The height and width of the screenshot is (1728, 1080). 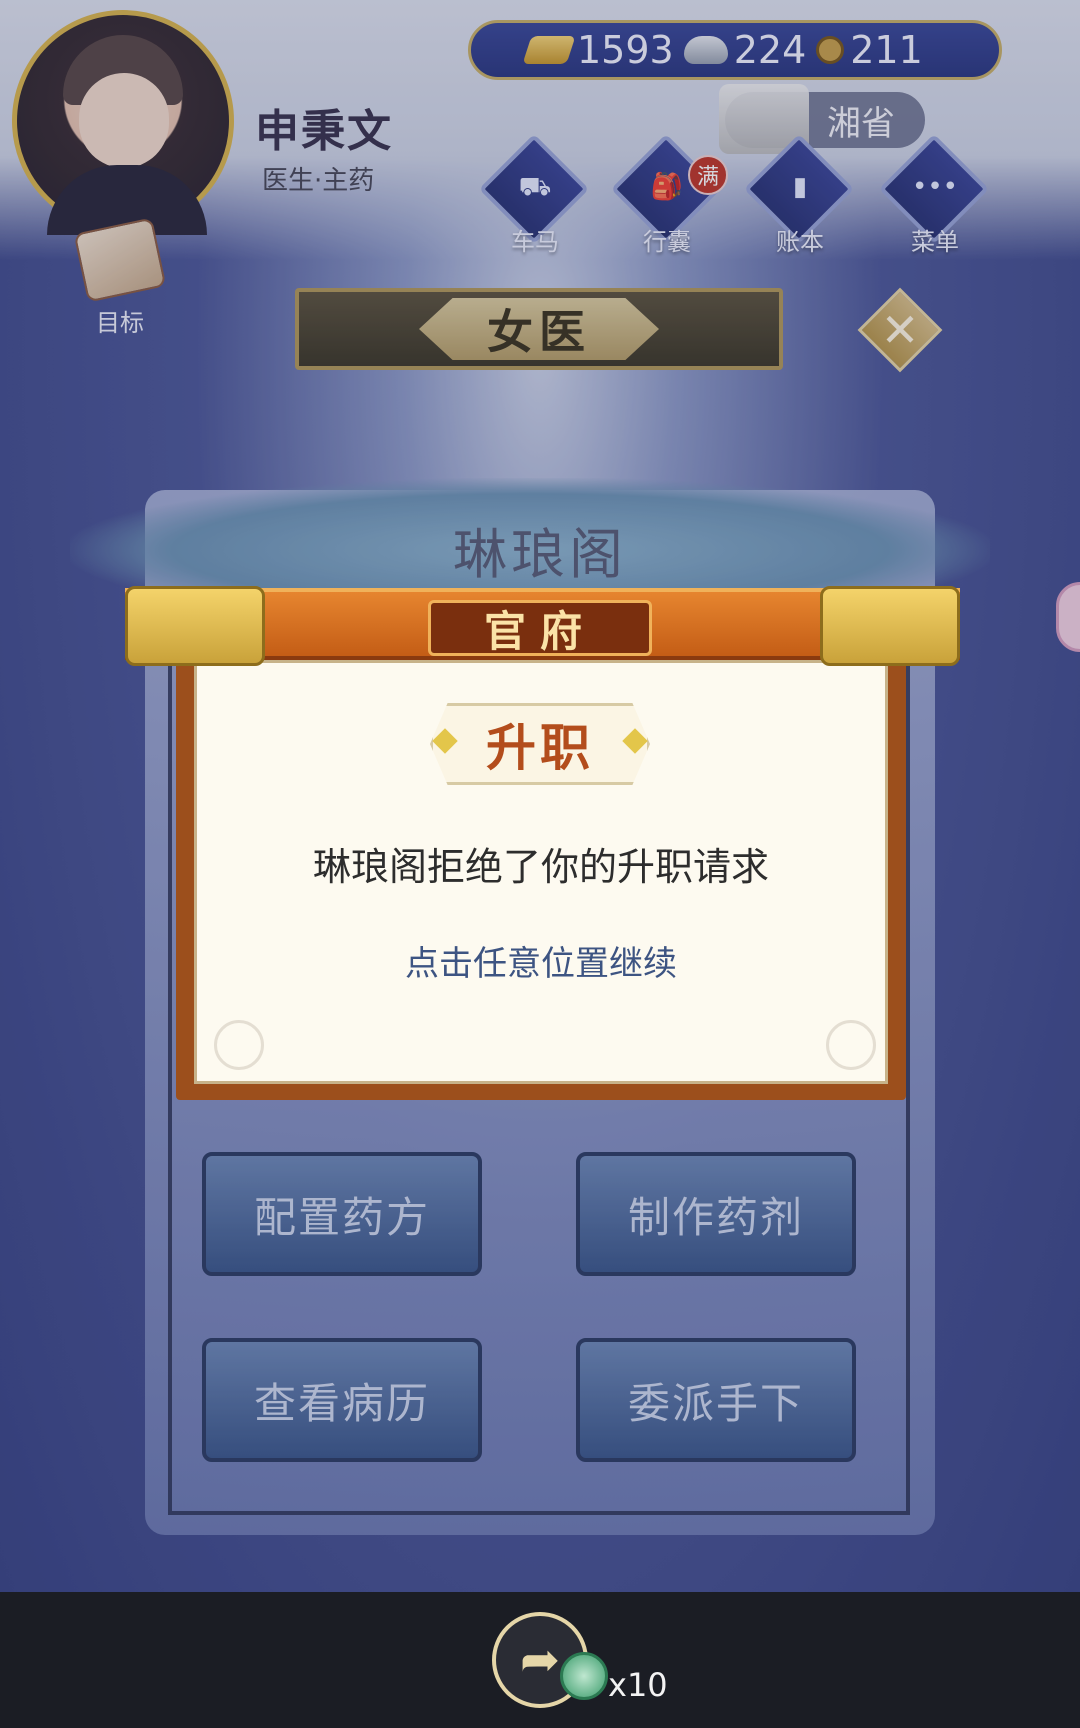 I want to click on ribbon-right-ornament, so click(x=890, y=626).